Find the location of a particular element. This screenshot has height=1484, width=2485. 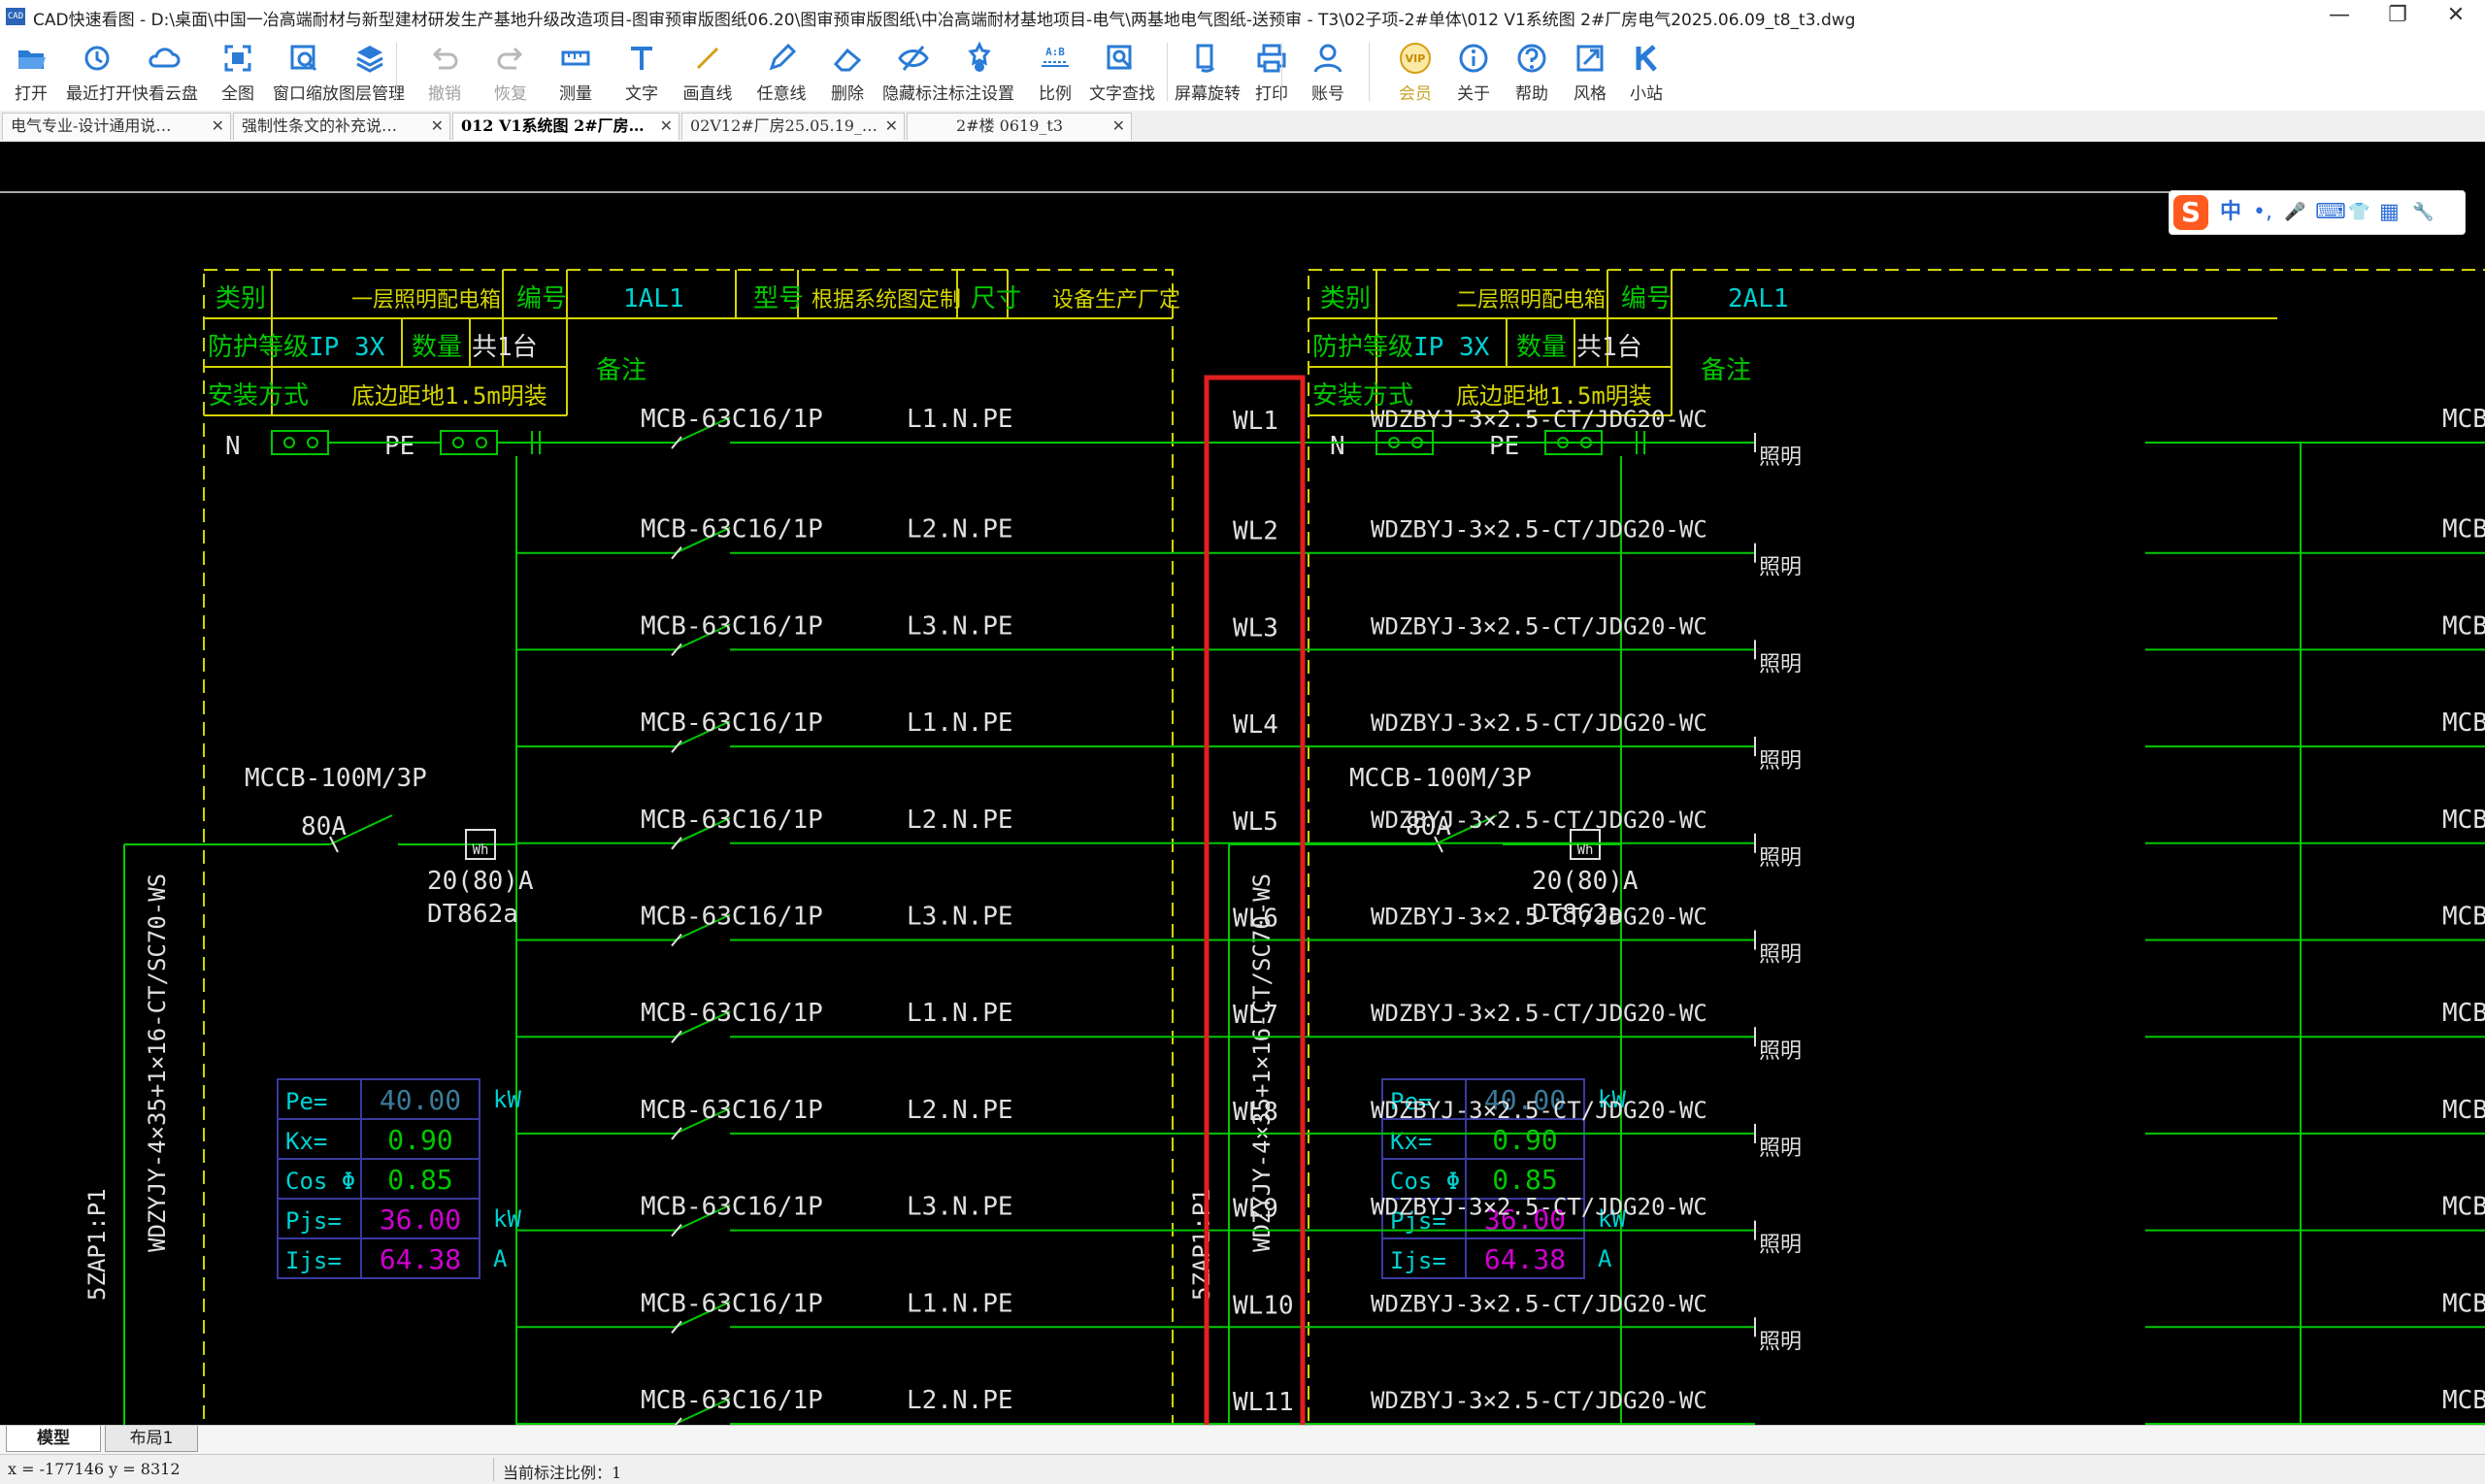

toolbar-help-button: 帮助 is located at coordinates (1532, 72).